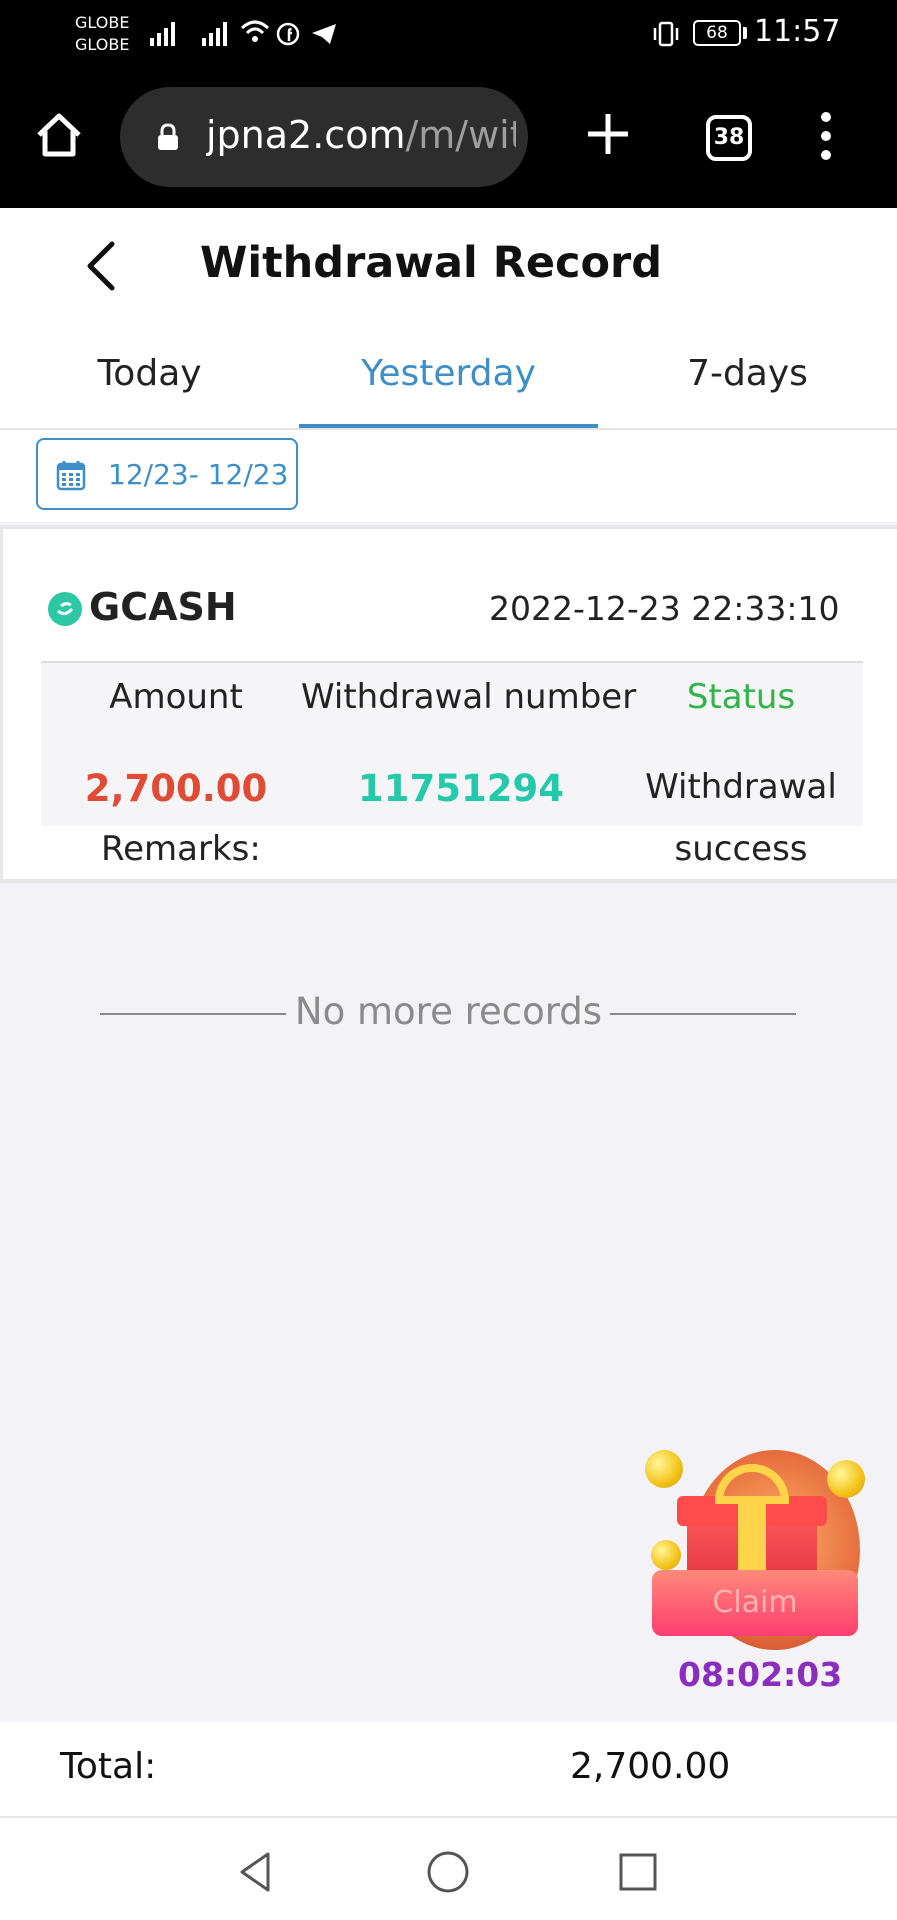 The height and width of the screenshot is (1920, 897). What do you see at coordinates (306, 135) in the screenshot?
I see `url-domain: jpna2.com` at bounding box center [306, 135].